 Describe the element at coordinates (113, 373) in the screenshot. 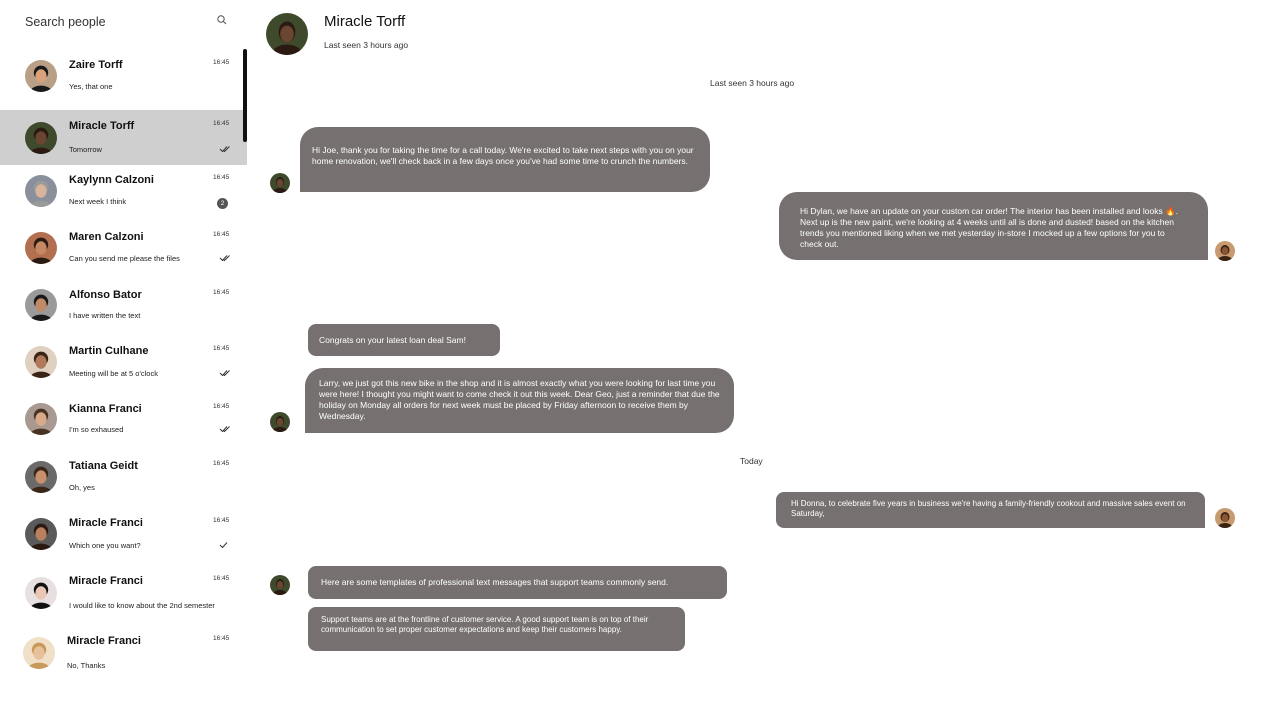

I see `message-preview: Meeting will be at 5 o'clock` at that location.